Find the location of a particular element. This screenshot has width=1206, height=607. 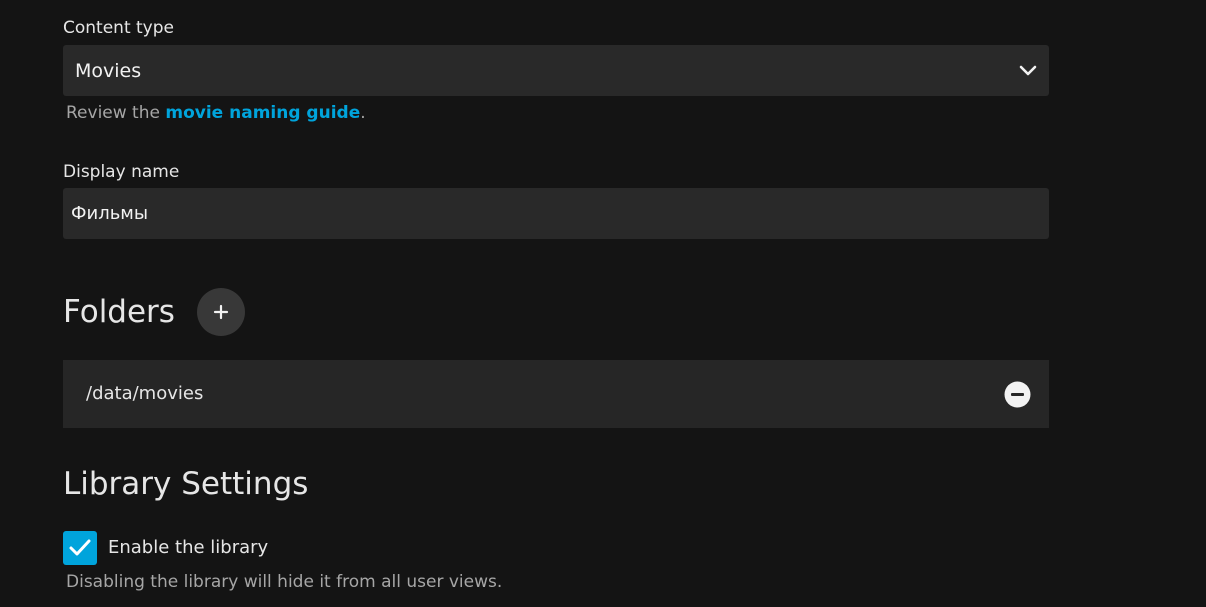

plus-icon is located at coordinates (221, 312).